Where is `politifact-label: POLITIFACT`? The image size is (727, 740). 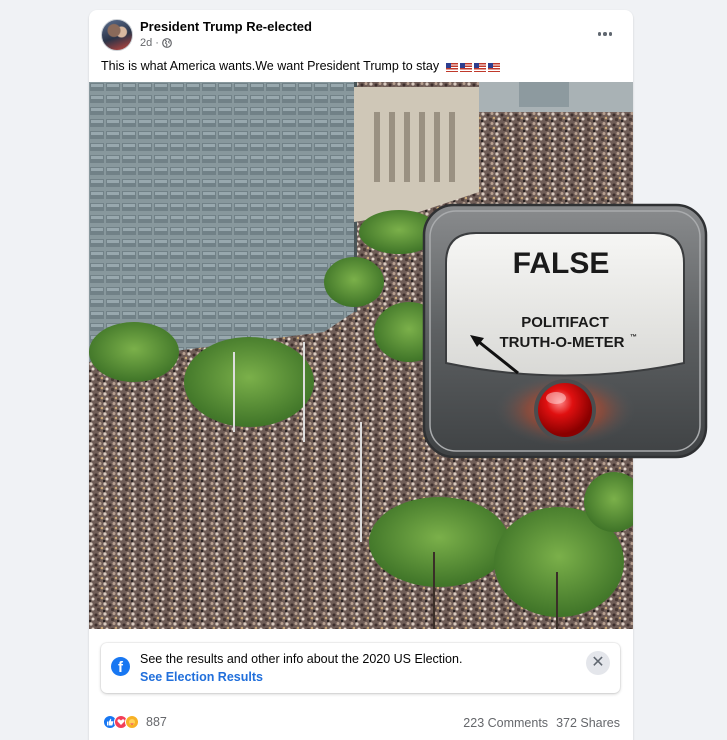
politifact-label: POLITIFACT is located at coordinates (565, 322).